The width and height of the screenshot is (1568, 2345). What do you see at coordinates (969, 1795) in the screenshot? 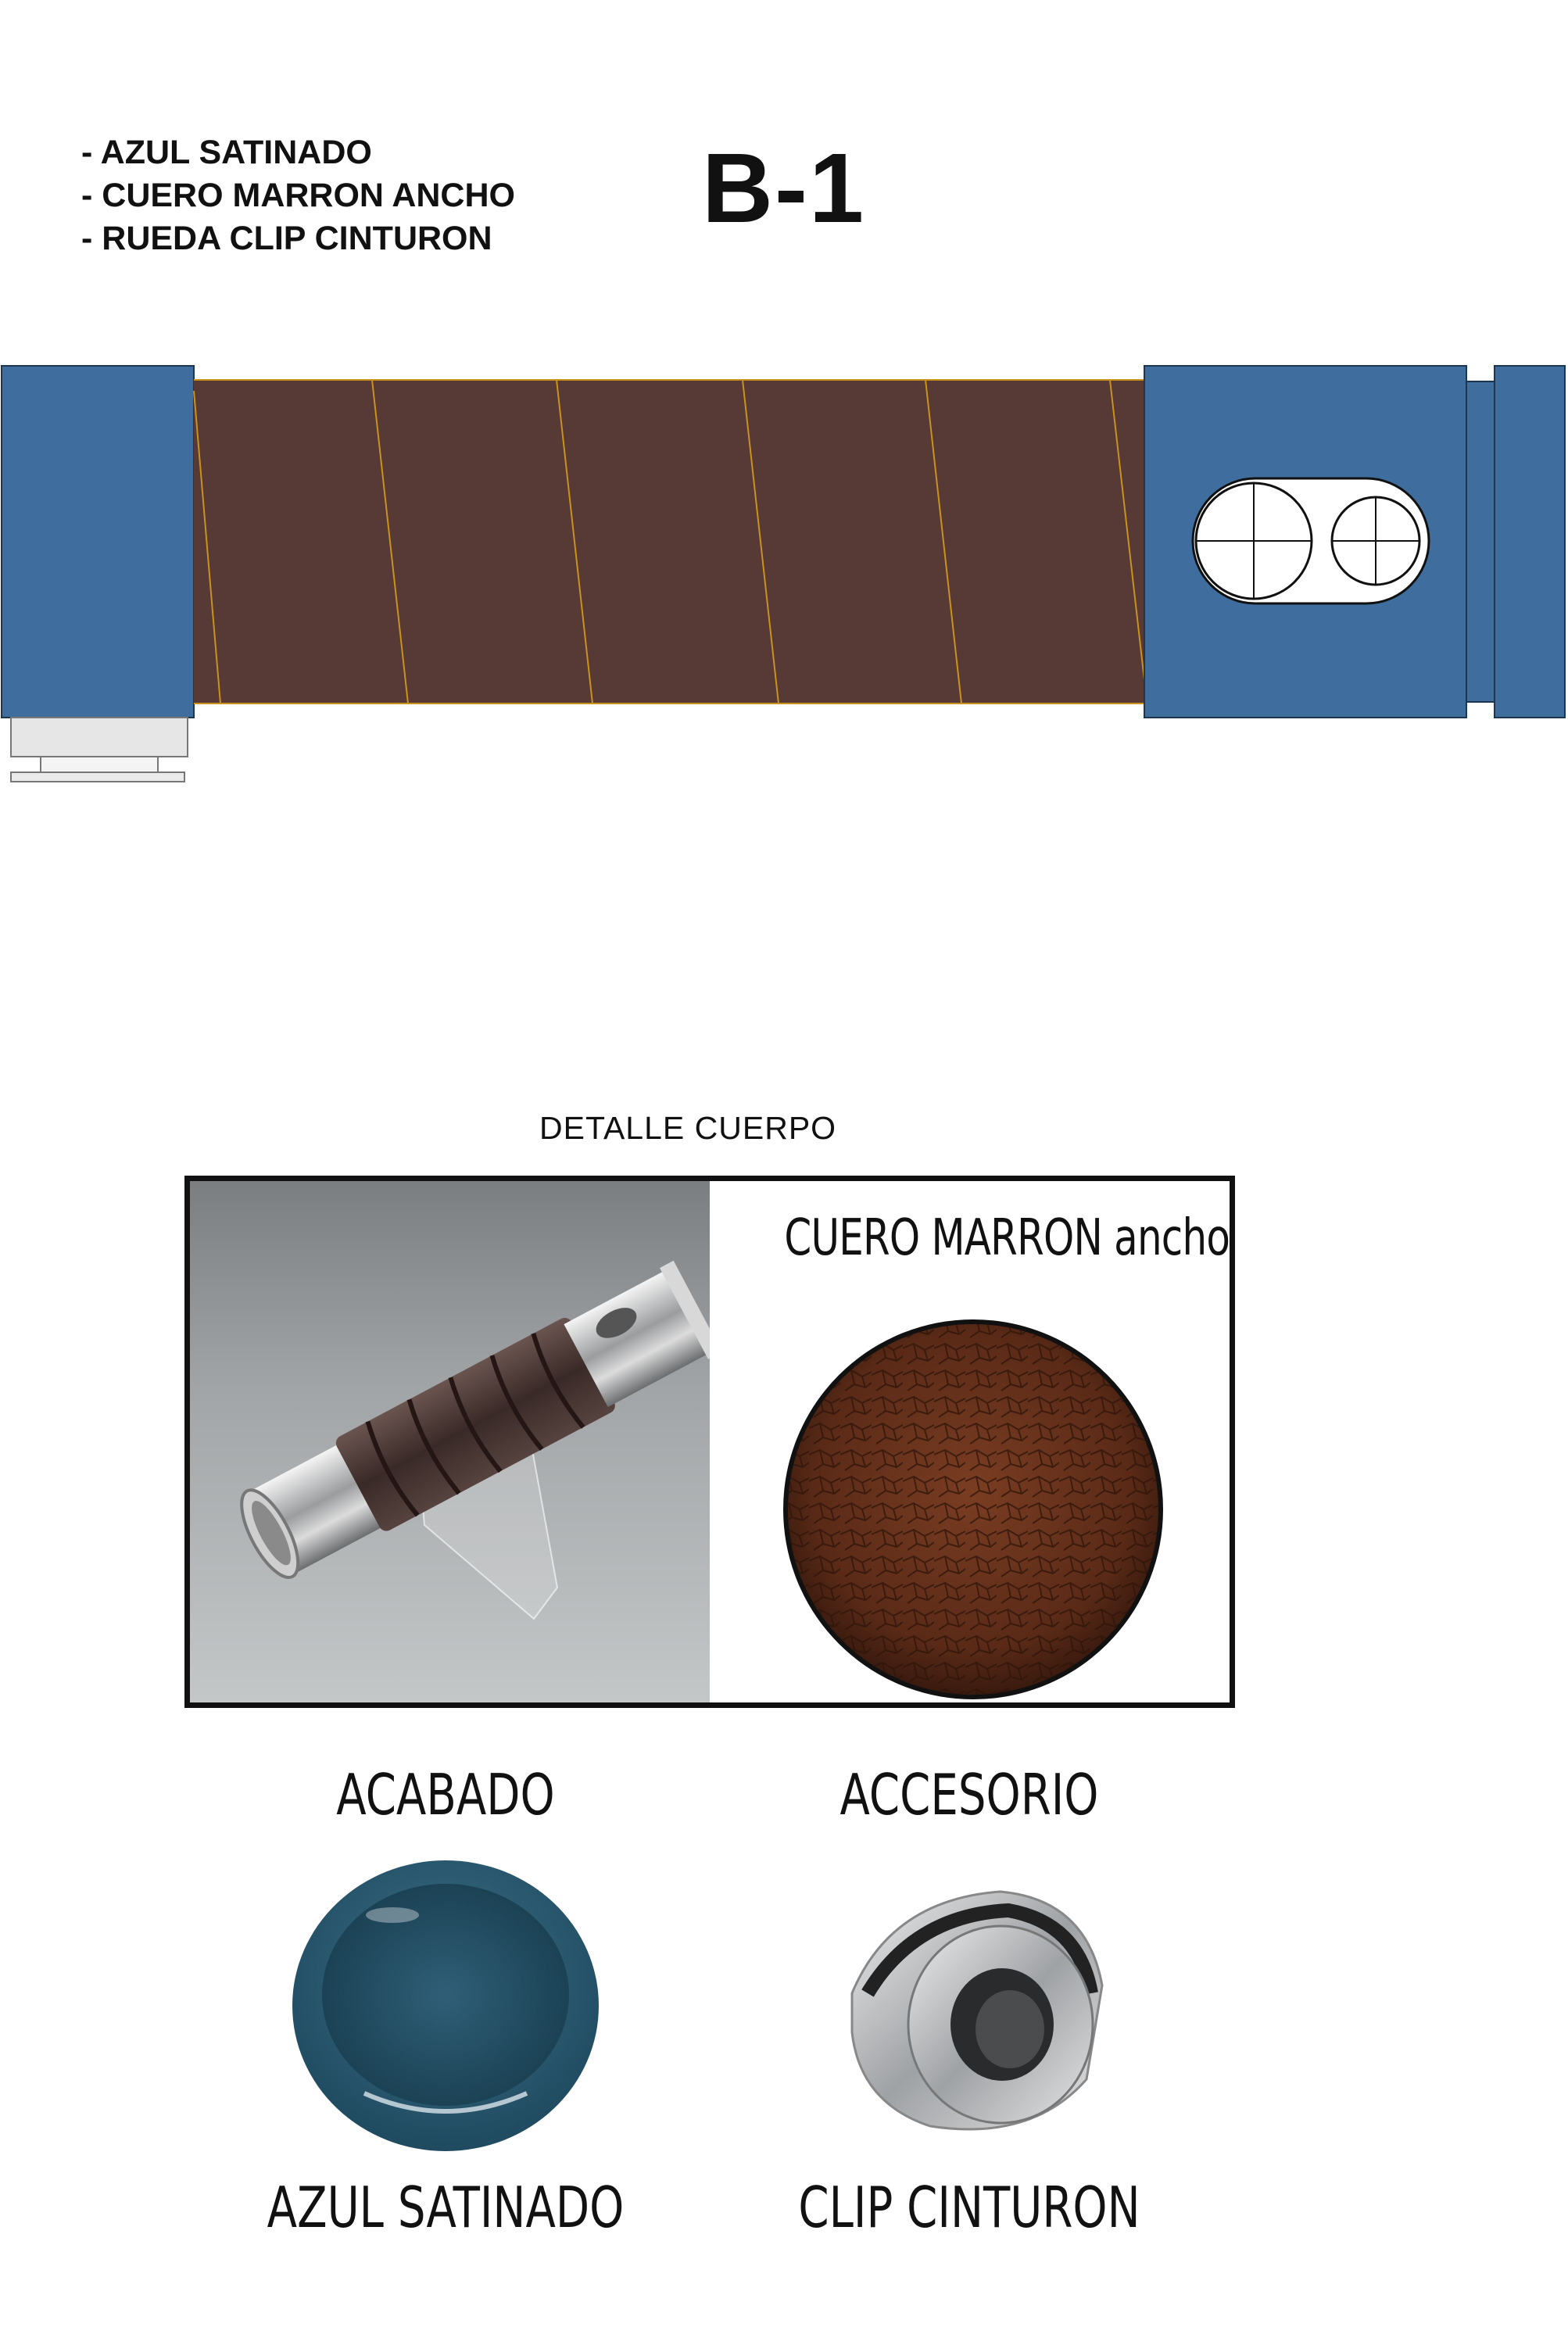
I see `accessory-heading: ACCESORIO` at bounding box center [969, 1795].